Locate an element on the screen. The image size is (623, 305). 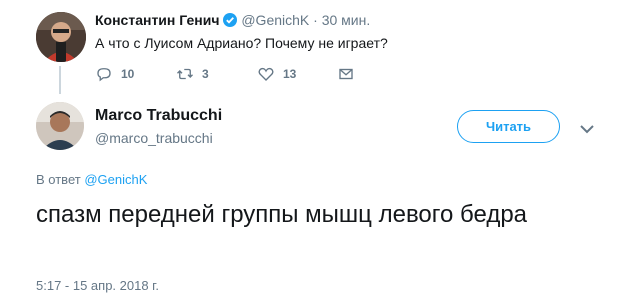
direct-message-button is located at coordinates (350, 74).